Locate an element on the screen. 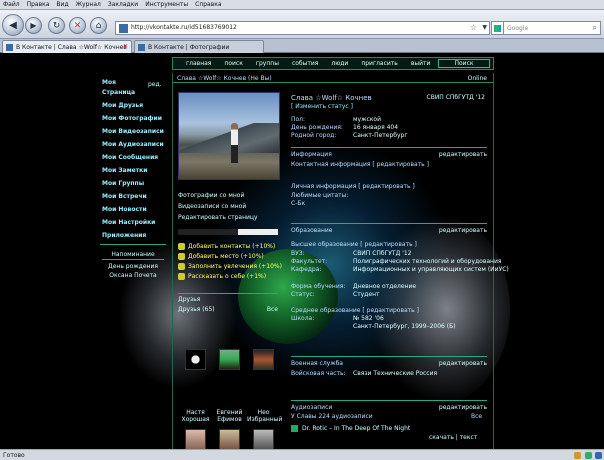 This screenshot has width=604, height=460. menu-view: Вид is located at coordinates (62, 4).